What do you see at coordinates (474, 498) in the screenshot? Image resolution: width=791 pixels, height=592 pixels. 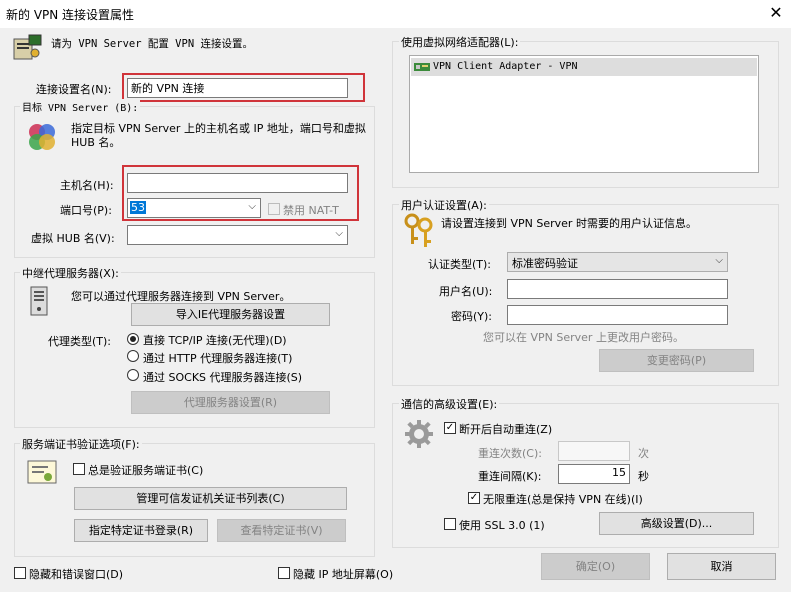 I see `infinite-reconnect-checkbox: ✓` at bounding box center [474, 498].